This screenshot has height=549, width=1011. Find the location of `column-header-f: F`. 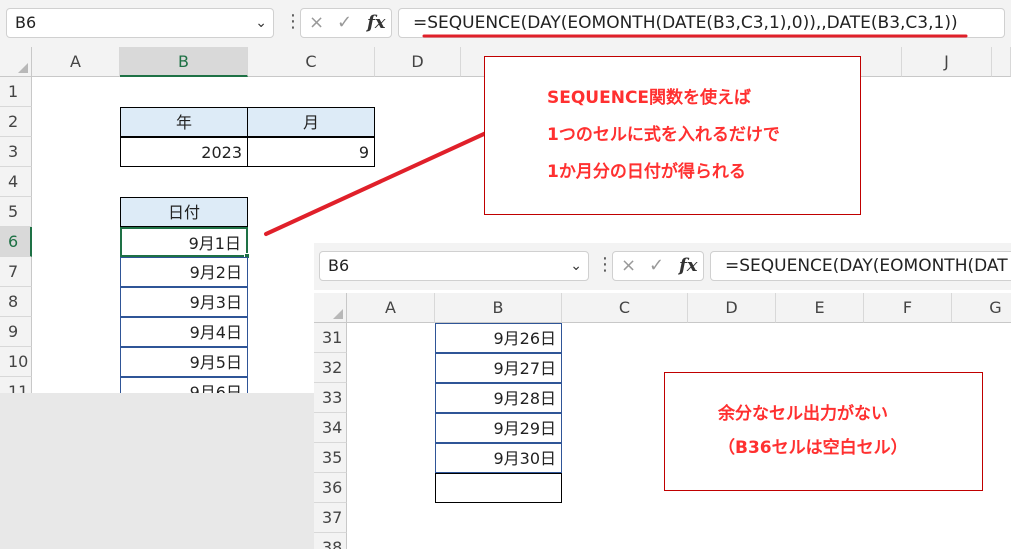

column-header-f: F is located at coordinates (908, 308).